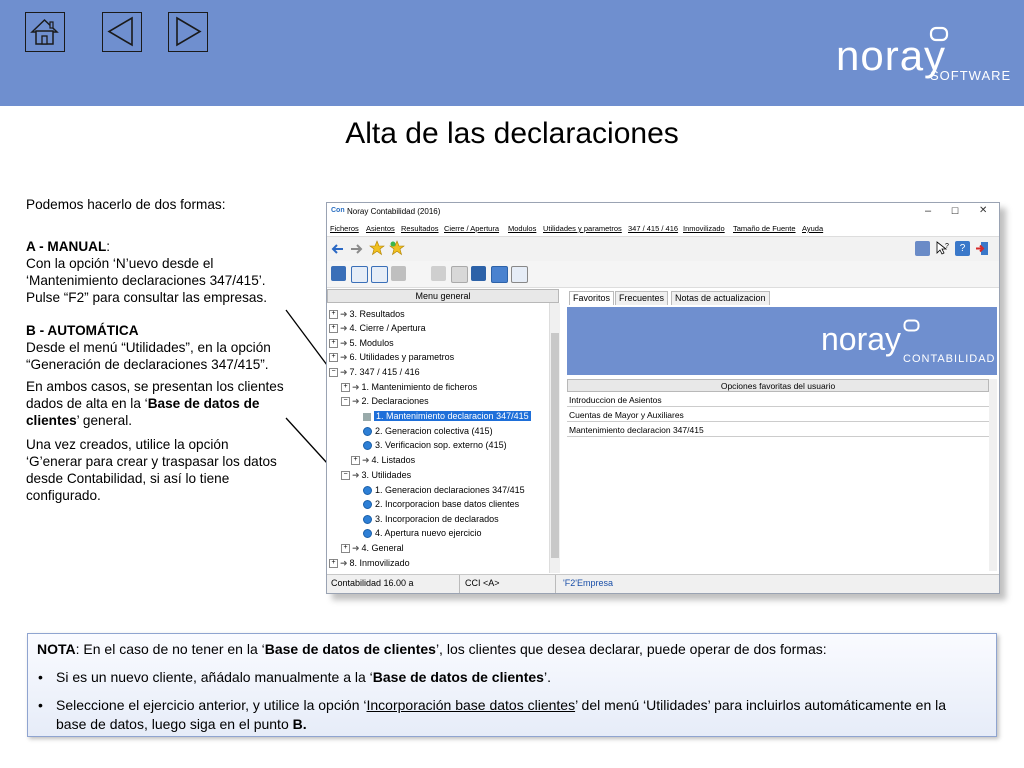  I want to click on tools-icon, so click(478, 273).